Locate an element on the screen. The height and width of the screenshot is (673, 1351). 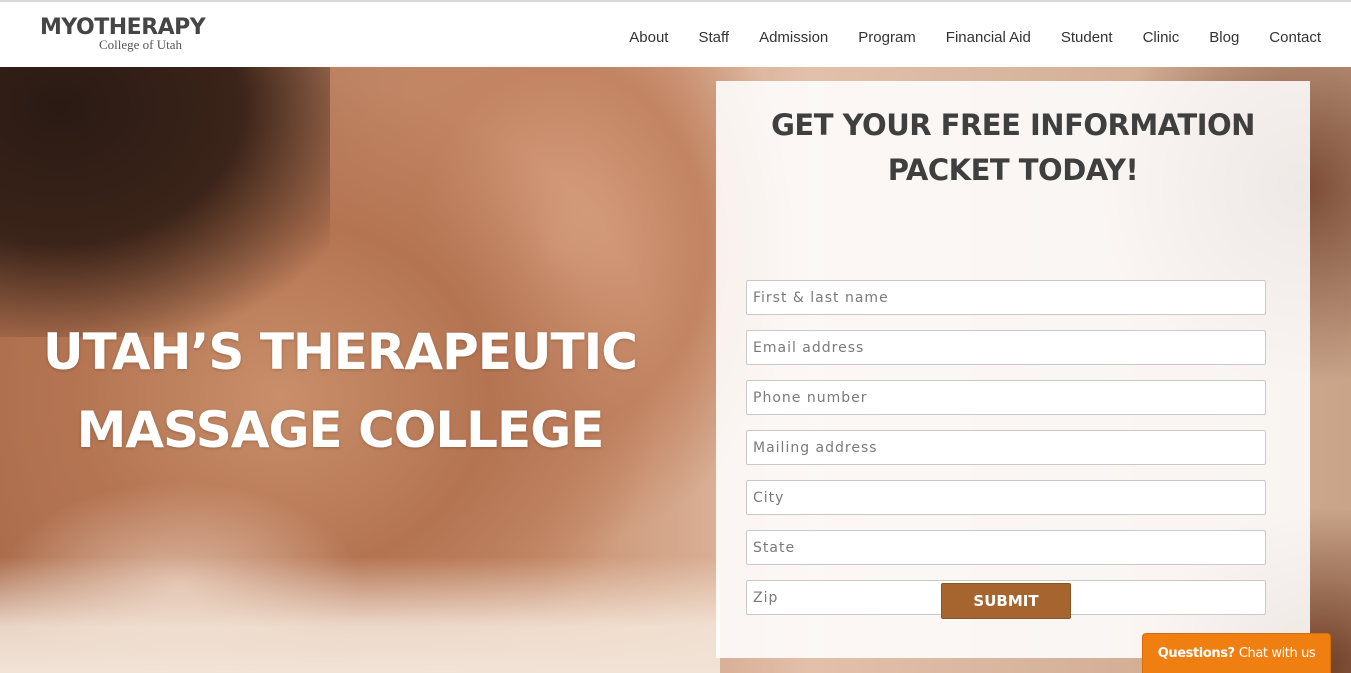
nav-item-financial-aid: Financial Aid is located at coordinates (988, 38).